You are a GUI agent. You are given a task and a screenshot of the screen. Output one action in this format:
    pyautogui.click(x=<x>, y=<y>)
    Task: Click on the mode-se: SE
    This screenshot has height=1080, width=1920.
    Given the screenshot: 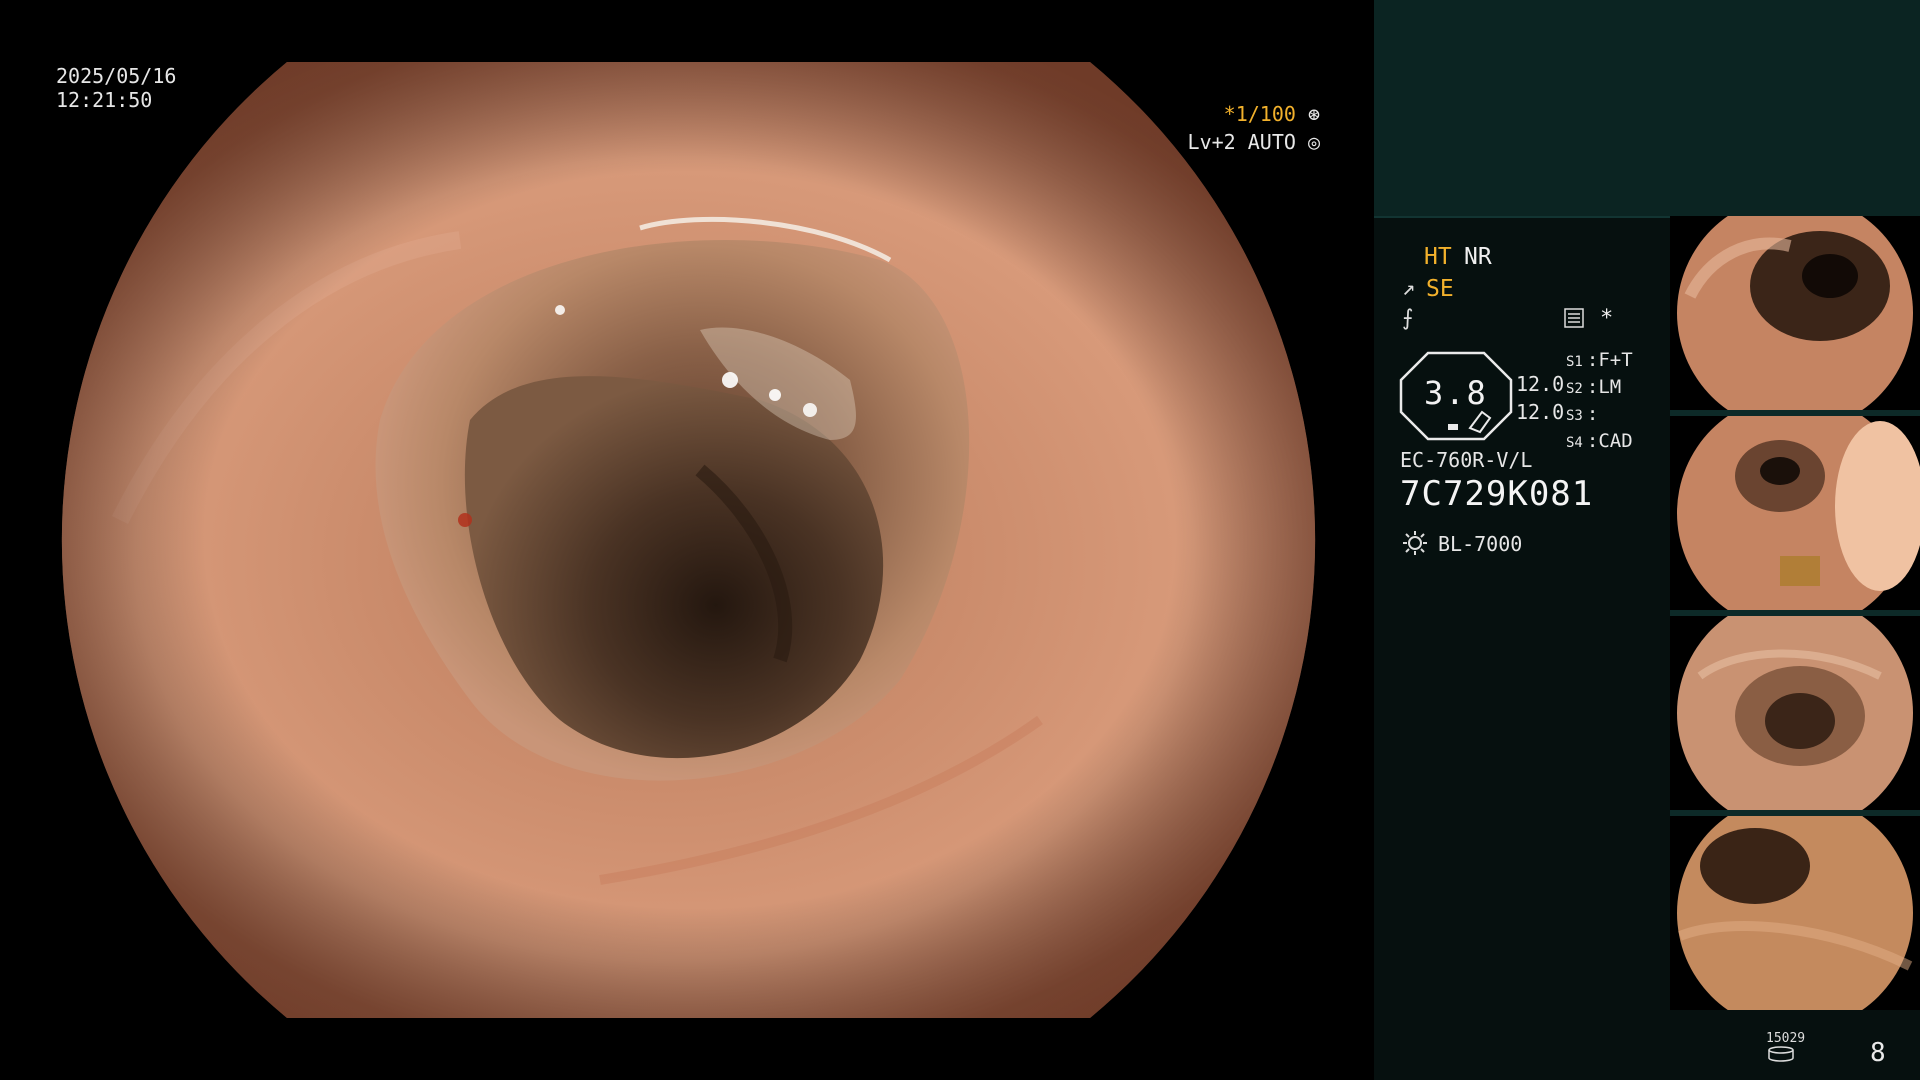 What is the action you would take?
    pyautogui.click(x=1440, y=289)
    